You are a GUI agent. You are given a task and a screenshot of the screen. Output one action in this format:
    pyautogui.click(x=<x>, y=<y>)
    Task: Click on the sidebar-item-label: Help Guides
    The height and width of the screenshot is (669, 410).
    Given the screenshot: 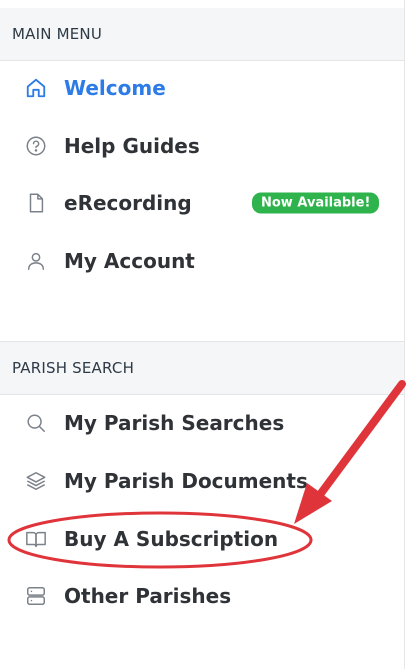 What is the action you would take?
    pyautogui.click(x=132, y=146)
    